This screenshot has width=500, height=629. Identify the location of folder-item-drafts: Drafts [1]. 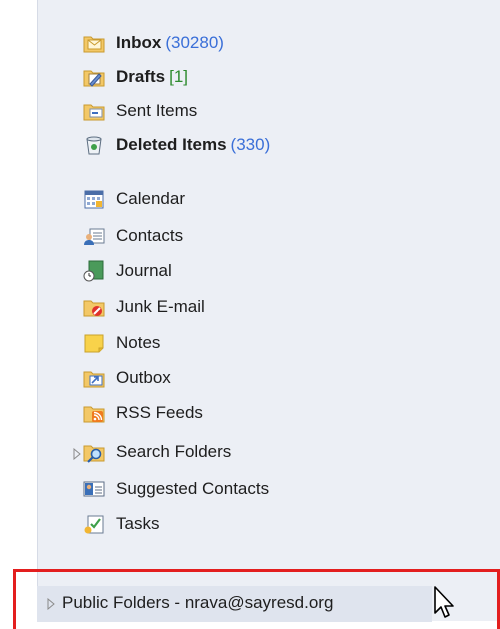
(135, 77).